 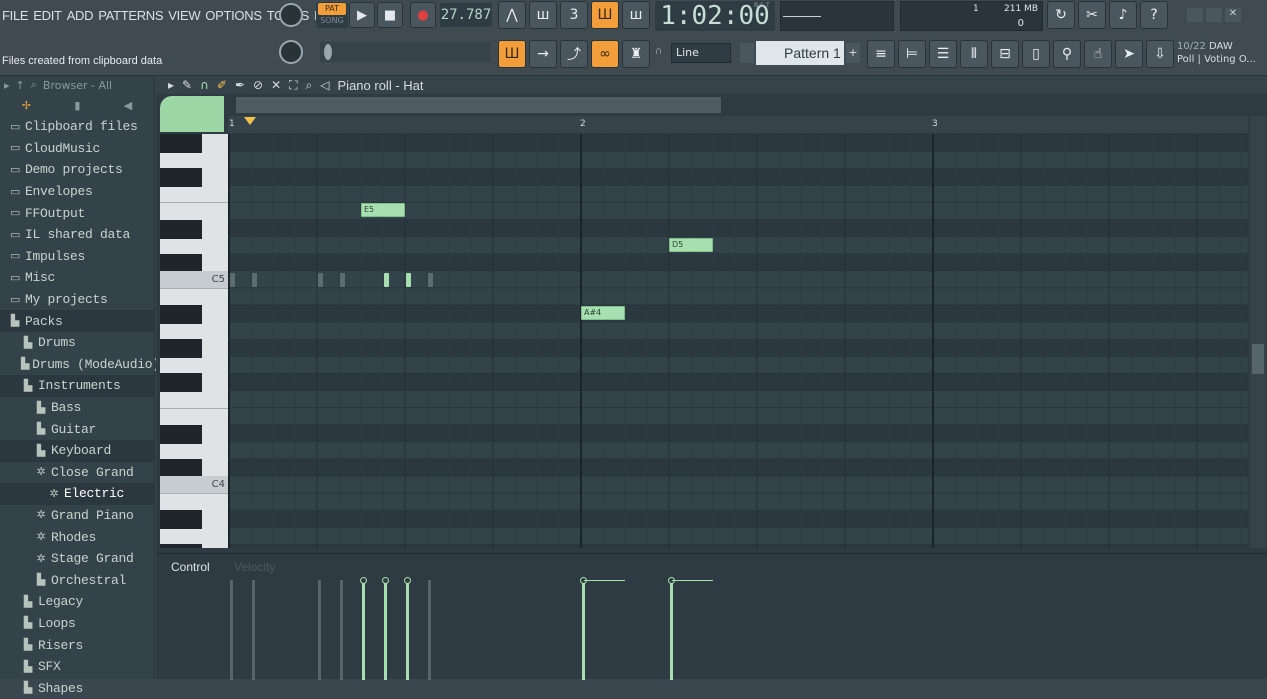 I want to click on browser-item: ▙ Shapes, so click(x=77, y=688).